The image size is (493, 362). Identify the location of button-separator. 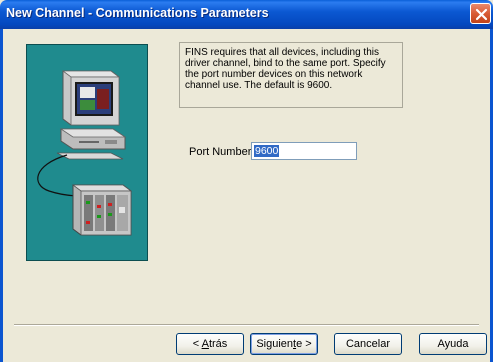
(246, 325).